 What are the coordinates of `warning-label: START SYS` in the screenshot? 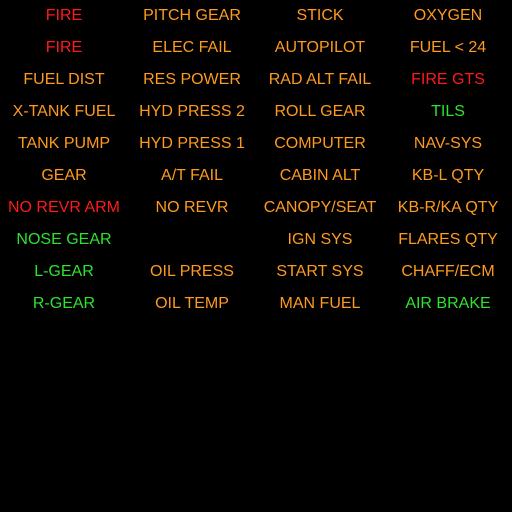 It's located at (320, 271).